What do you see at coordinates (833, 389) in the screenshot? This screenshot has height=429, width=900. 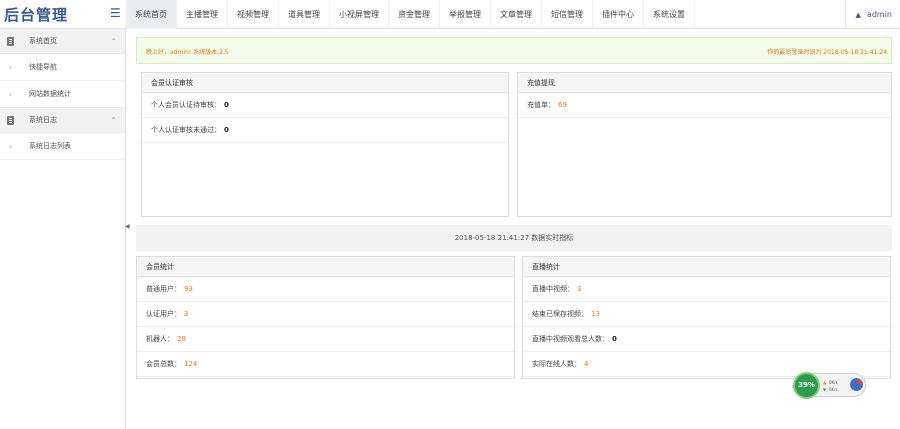 I see `download-speed: 0K/s` at bounding box center [833, 389].